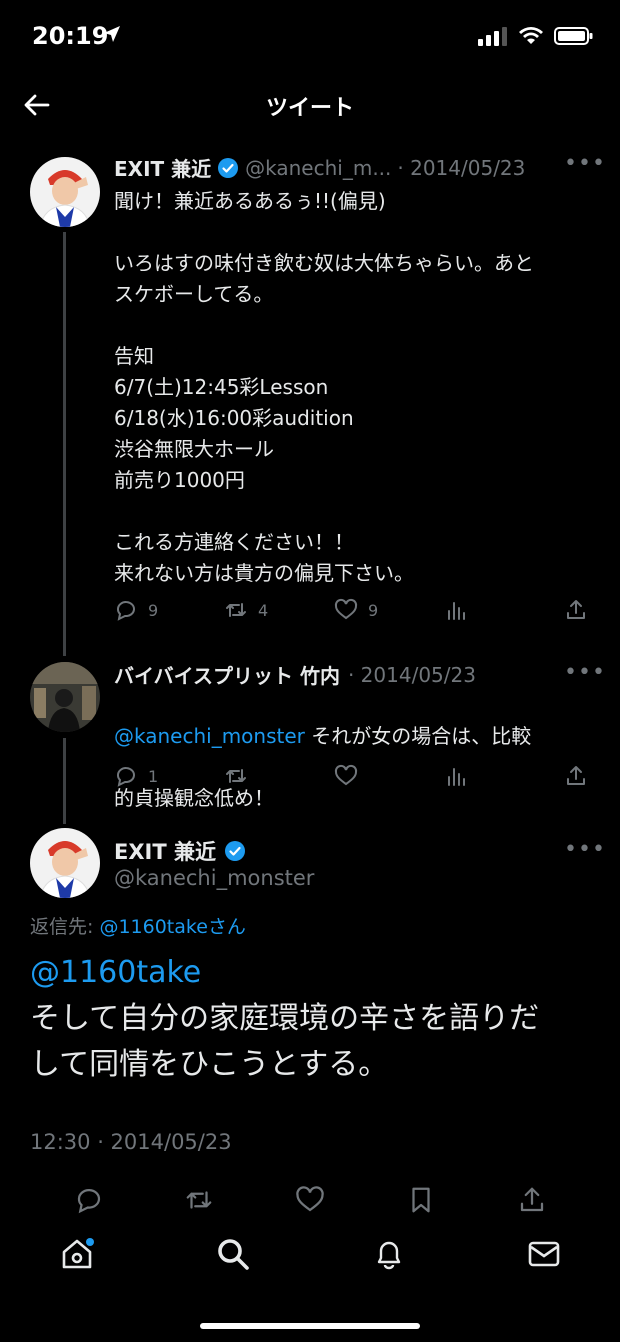  I want to click on tab-home, so click(77, 1254).